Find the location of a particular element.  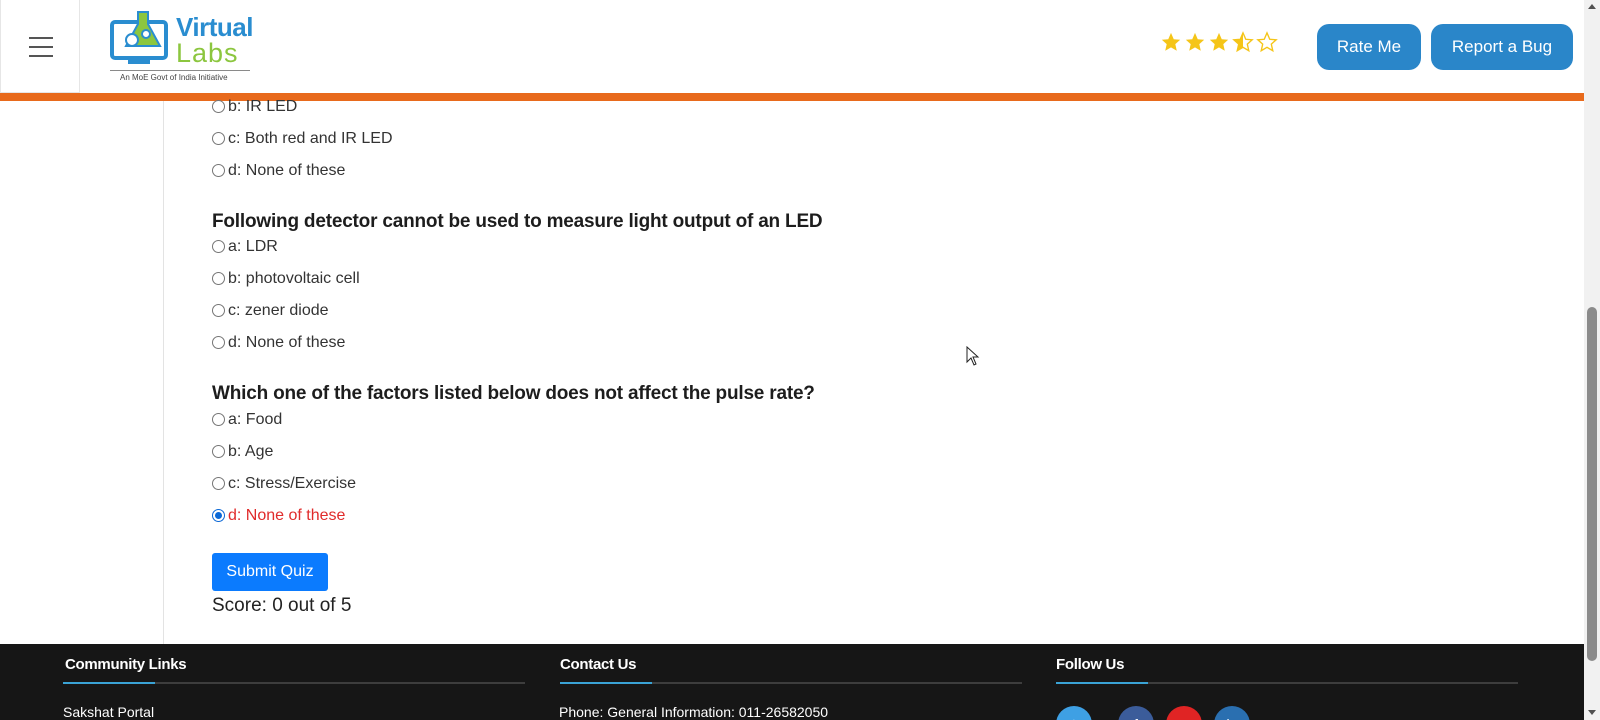

option-label: b: photovoltaic cell is located at coordinates (294, 278).